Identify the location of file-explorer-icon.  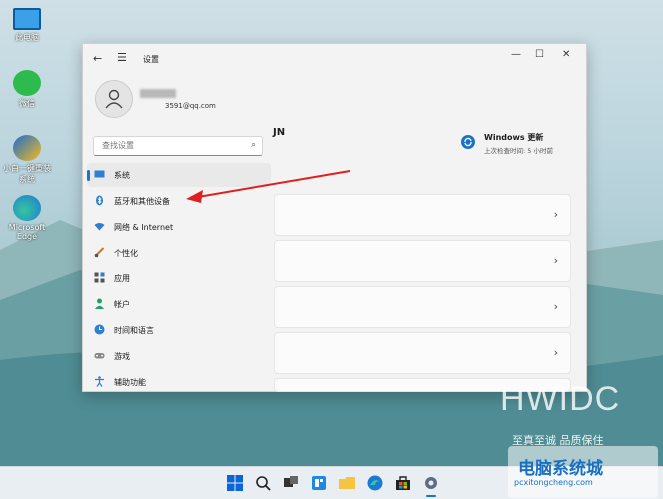
(347, 483).